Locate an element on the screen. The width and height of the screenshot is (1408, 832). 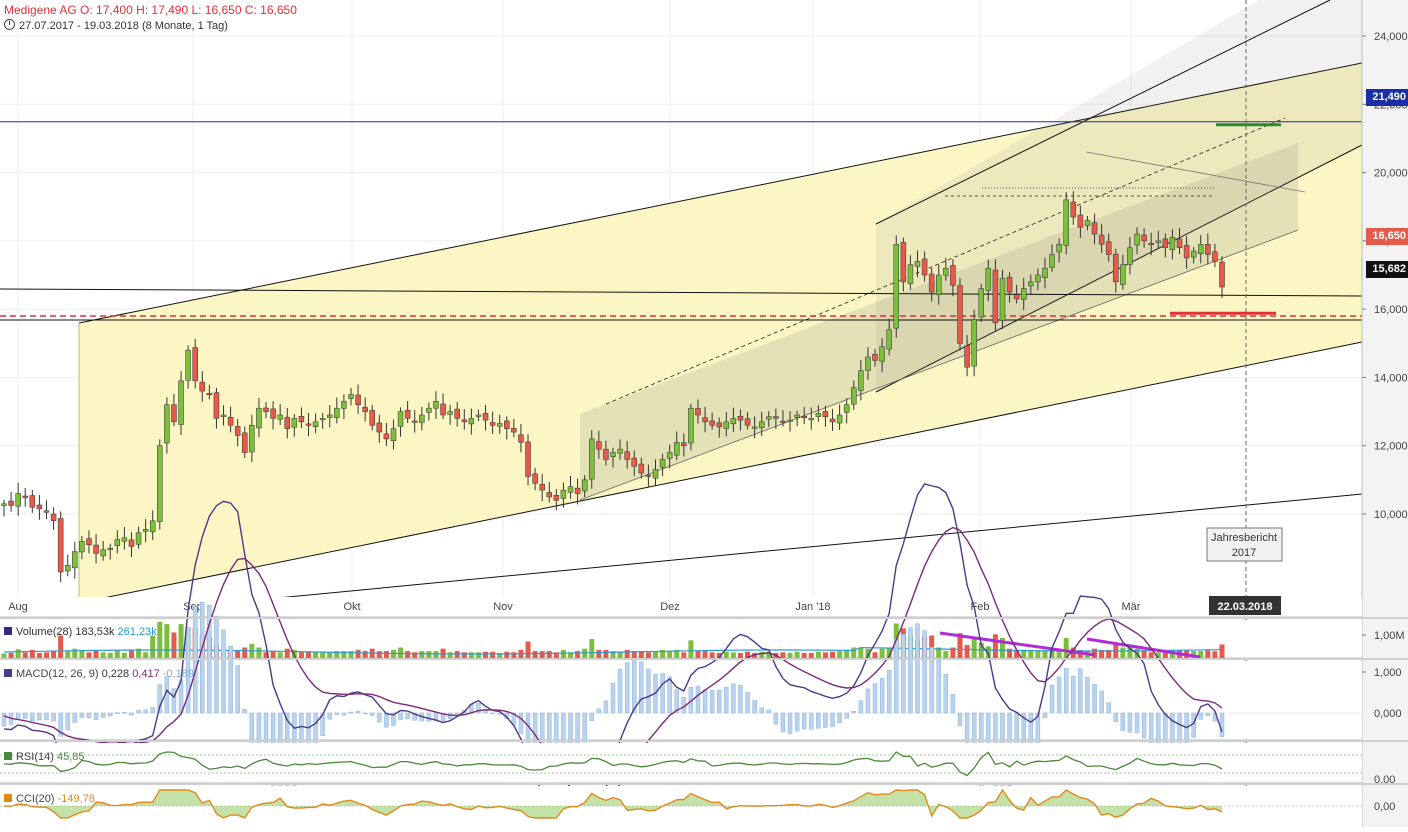
volume-legend: Volume(28) 183,53k 261,23k is located at coordinates (80, 632).